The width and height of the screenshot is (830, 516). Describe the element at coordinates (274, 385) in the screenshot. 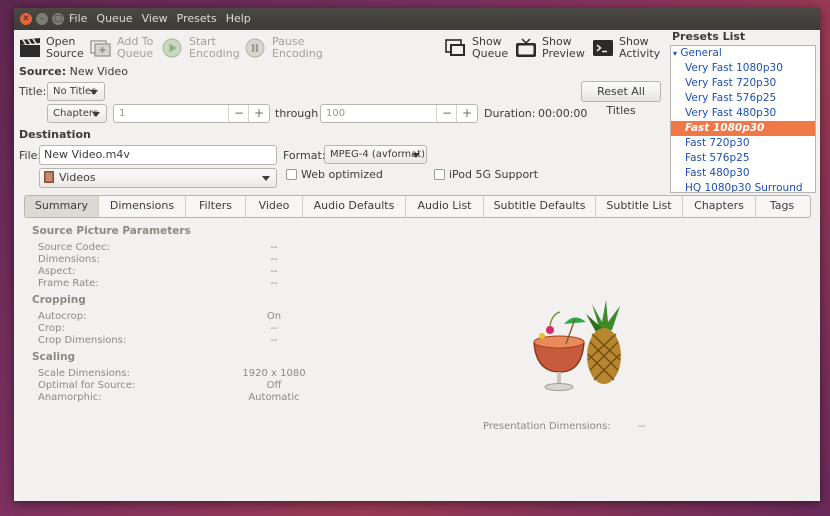

I see `optimal-for-source-value: Off` at that location.